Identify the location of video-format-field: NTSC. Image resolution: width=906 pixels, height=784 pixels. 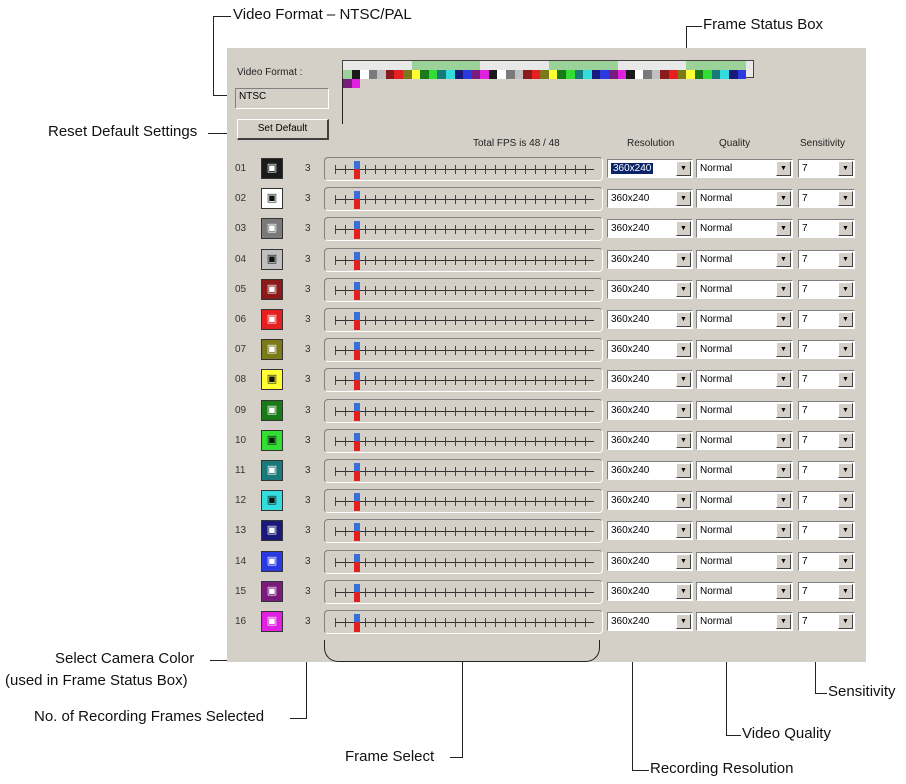
(282, 98).